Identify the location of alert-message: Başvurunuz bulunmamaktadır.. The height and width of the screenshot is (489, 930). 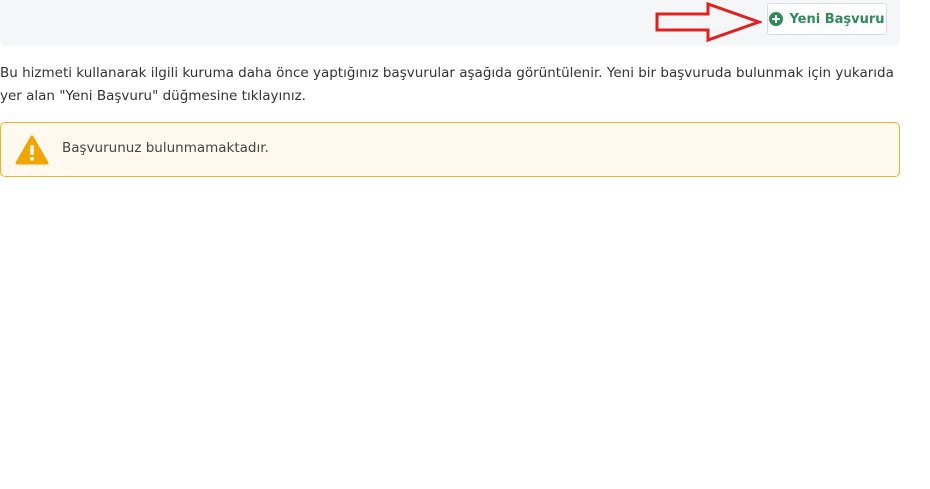
(165, 148).